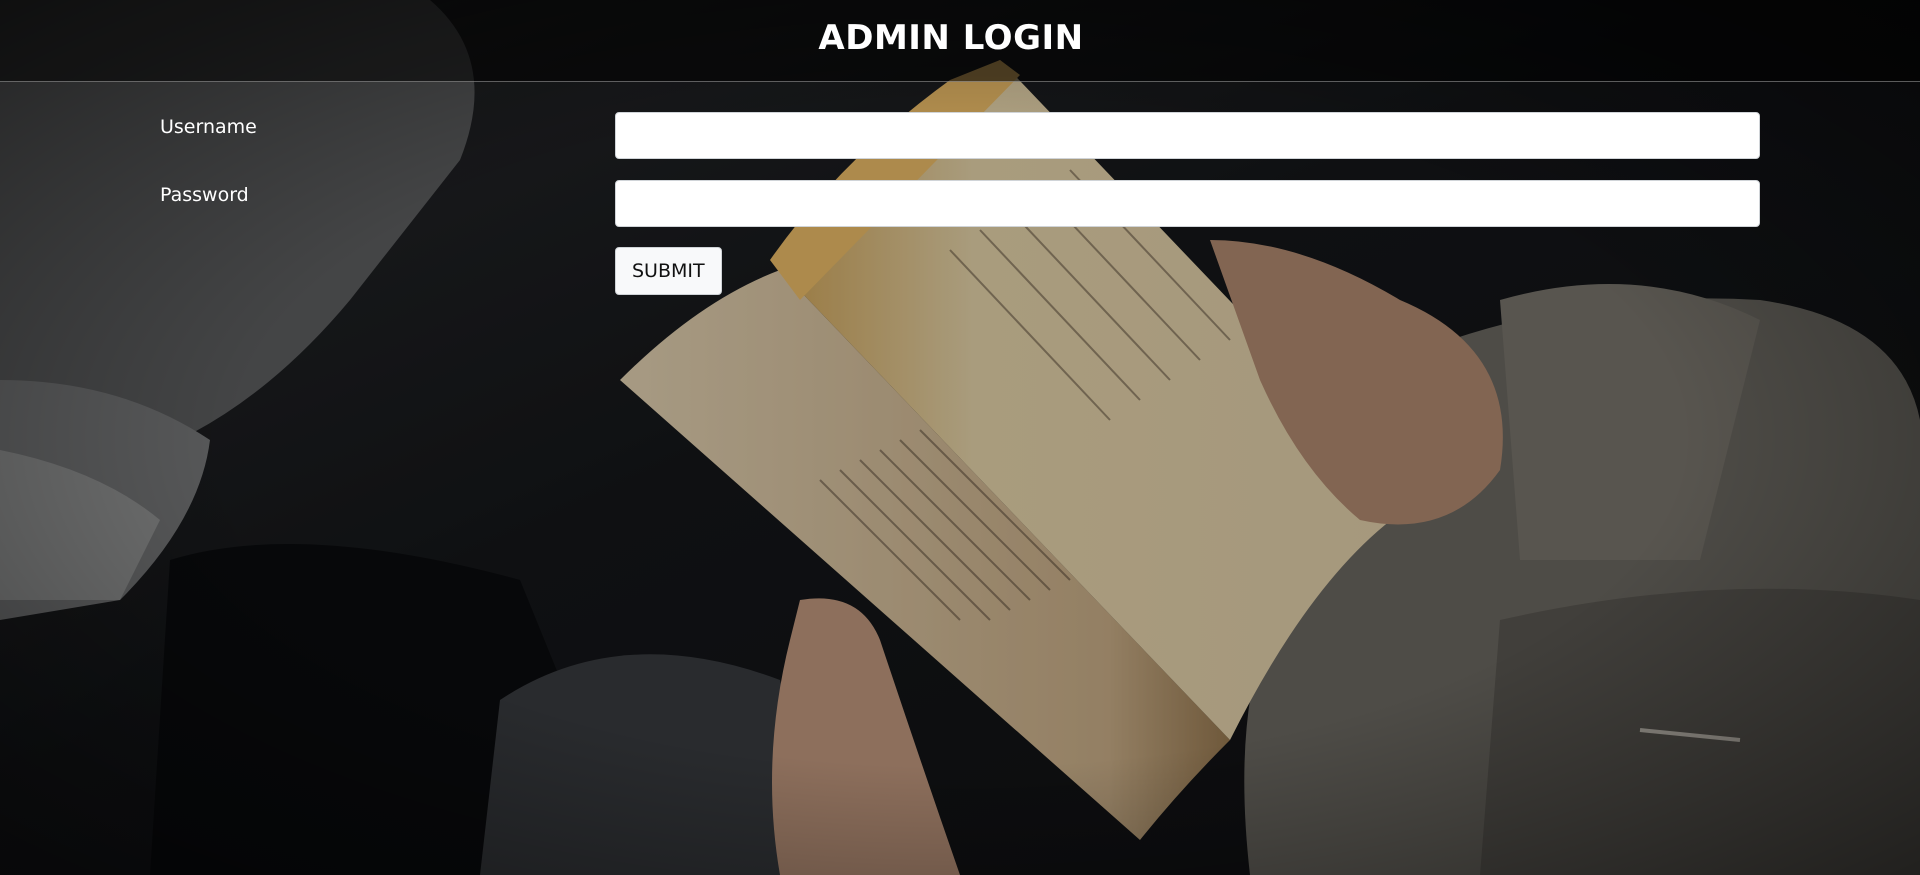  Describe the element at coordinates (1187, 203) in the screenshot. I see `password-field` at that location.